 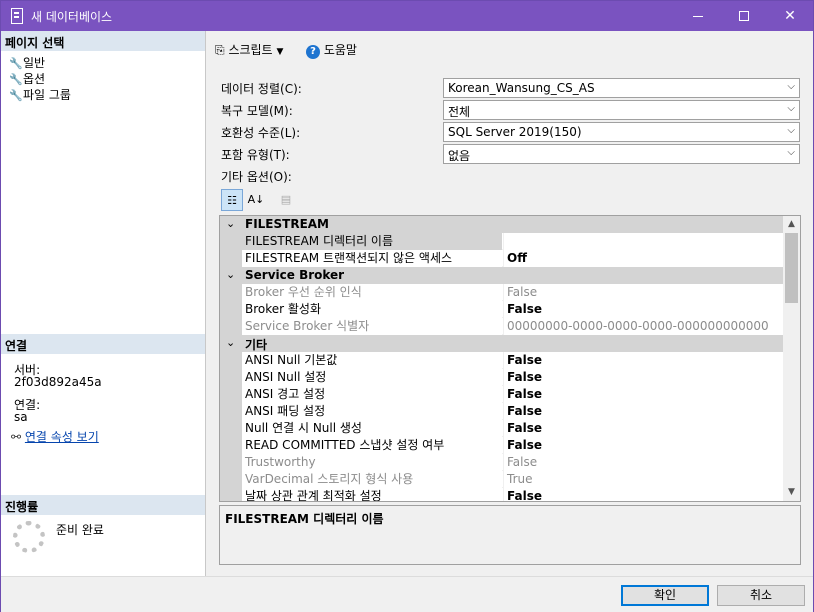 What do you see at coordinates (761, 595) in the screenshot?
I see `cancel-button: 취소` at bounding box center [761, 595].